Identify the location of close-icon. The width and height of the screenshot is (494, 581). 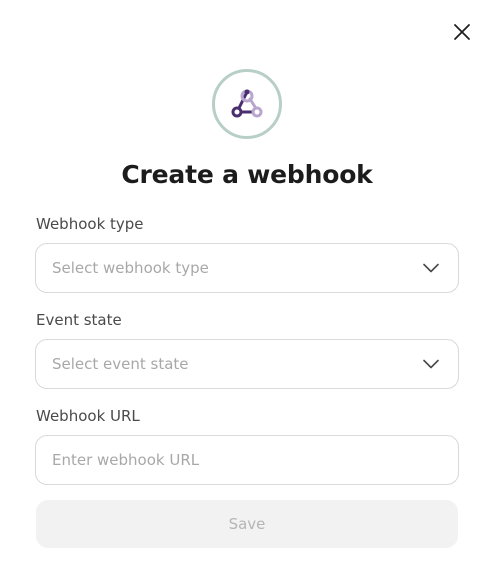
(462, 32).